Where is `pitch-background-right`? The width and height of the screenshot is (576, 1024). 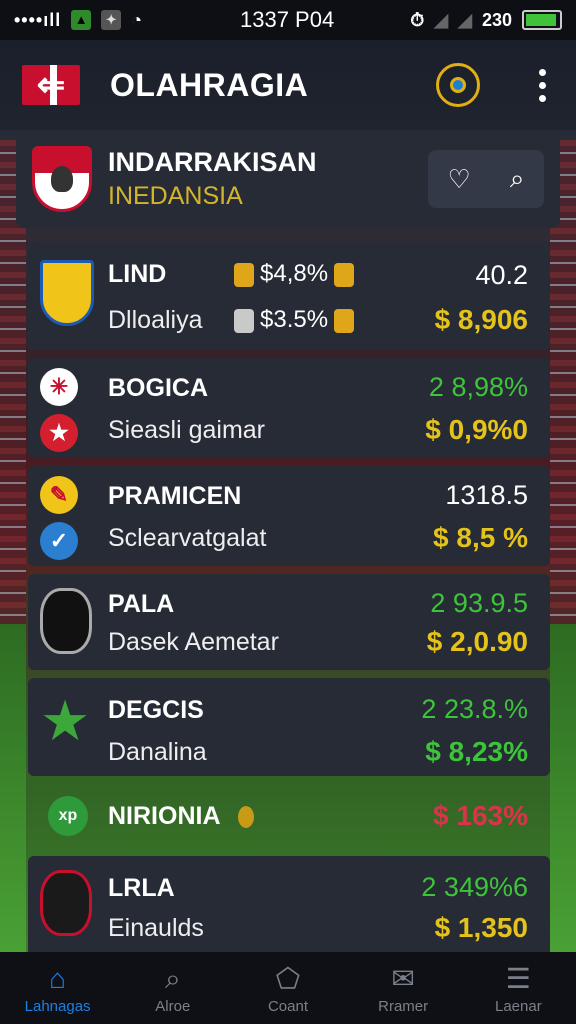
pitch-background-right is located at coordinates (563, 789).